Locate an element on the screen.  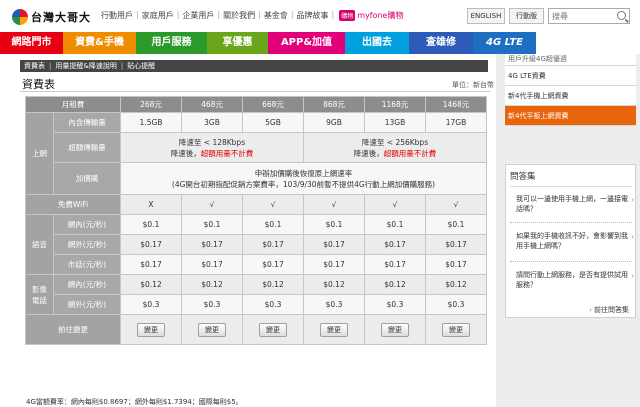
plan-header: 468元 is located at coordinates (212, 104).